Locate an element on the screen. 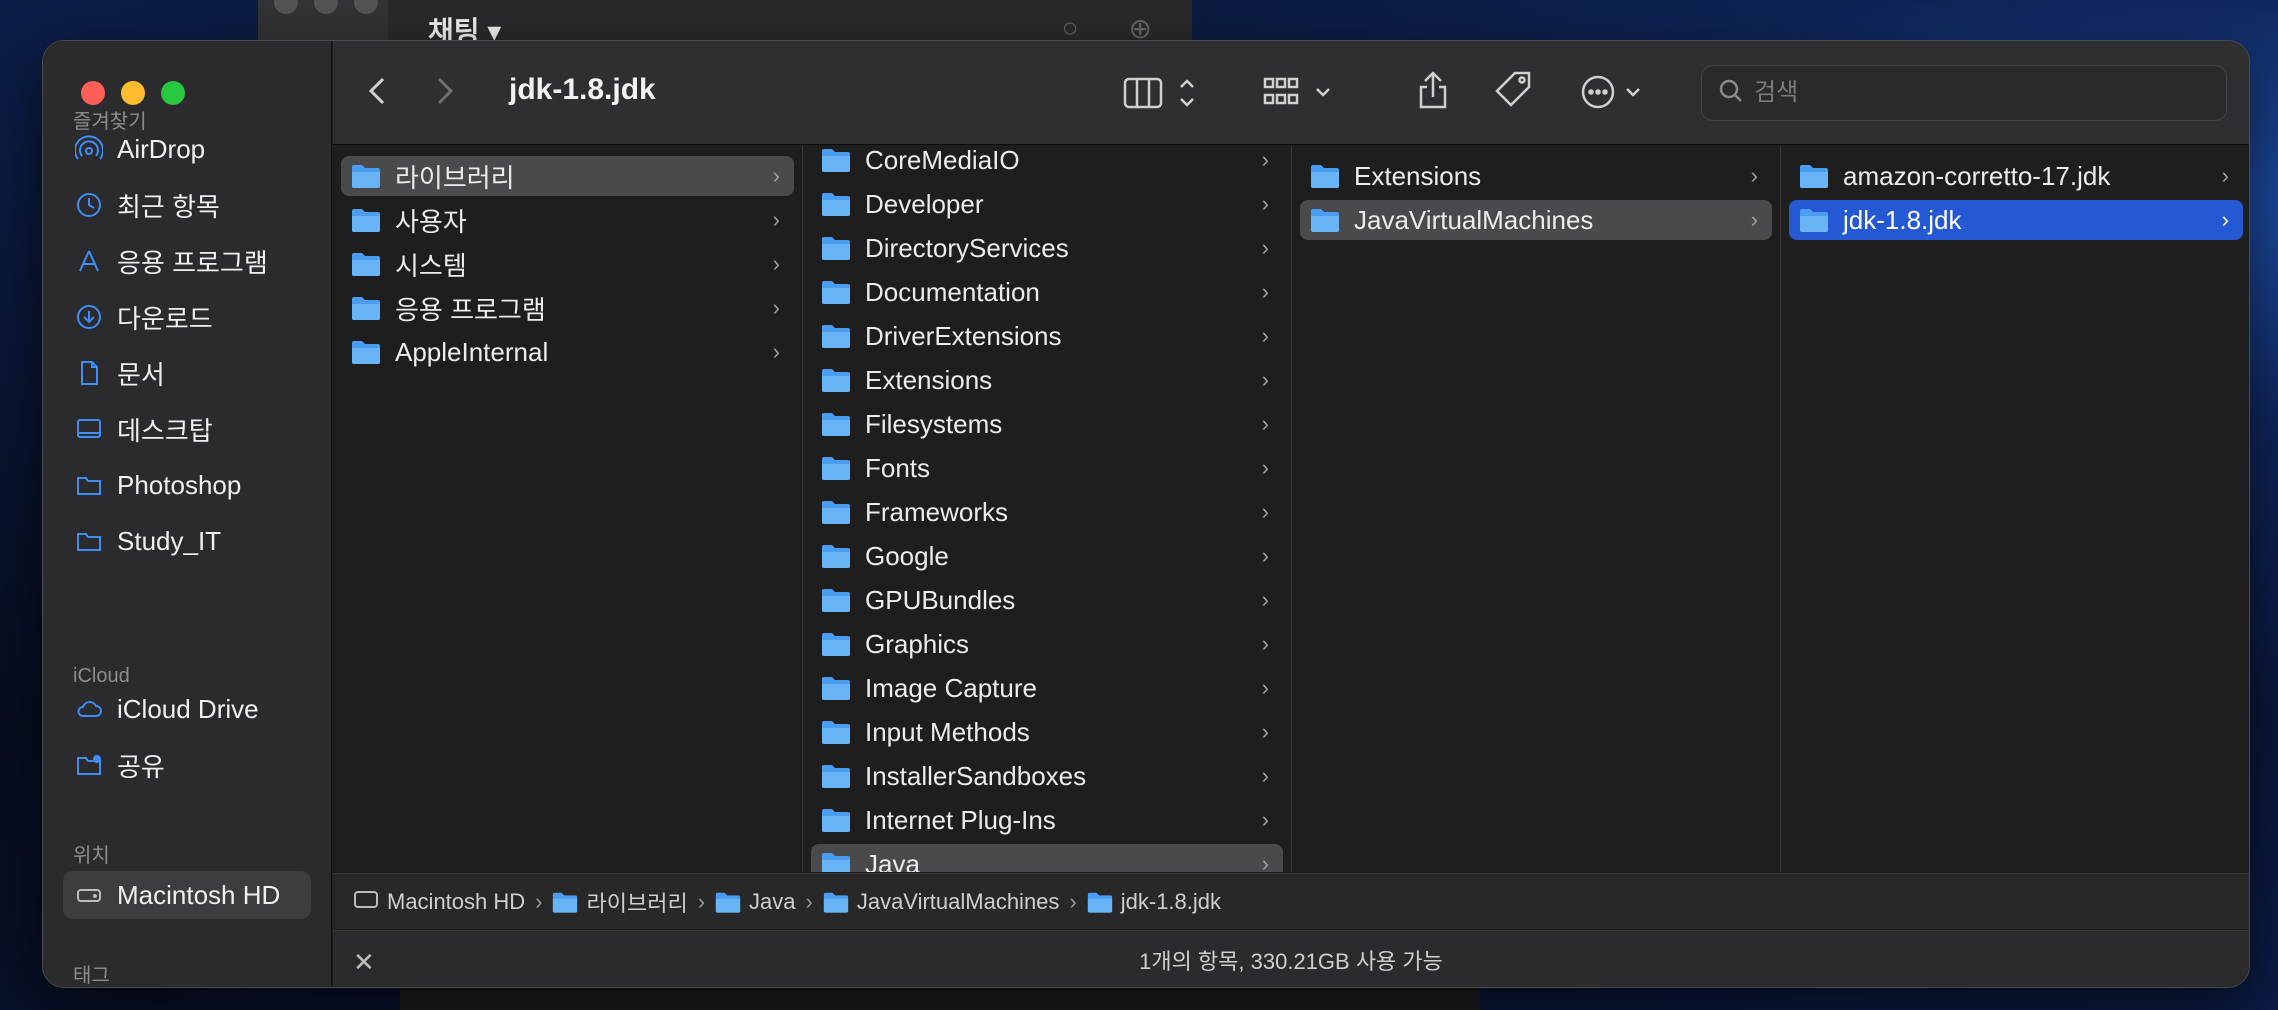  list-item: 시스템 › is located at coordinates (567, 264).